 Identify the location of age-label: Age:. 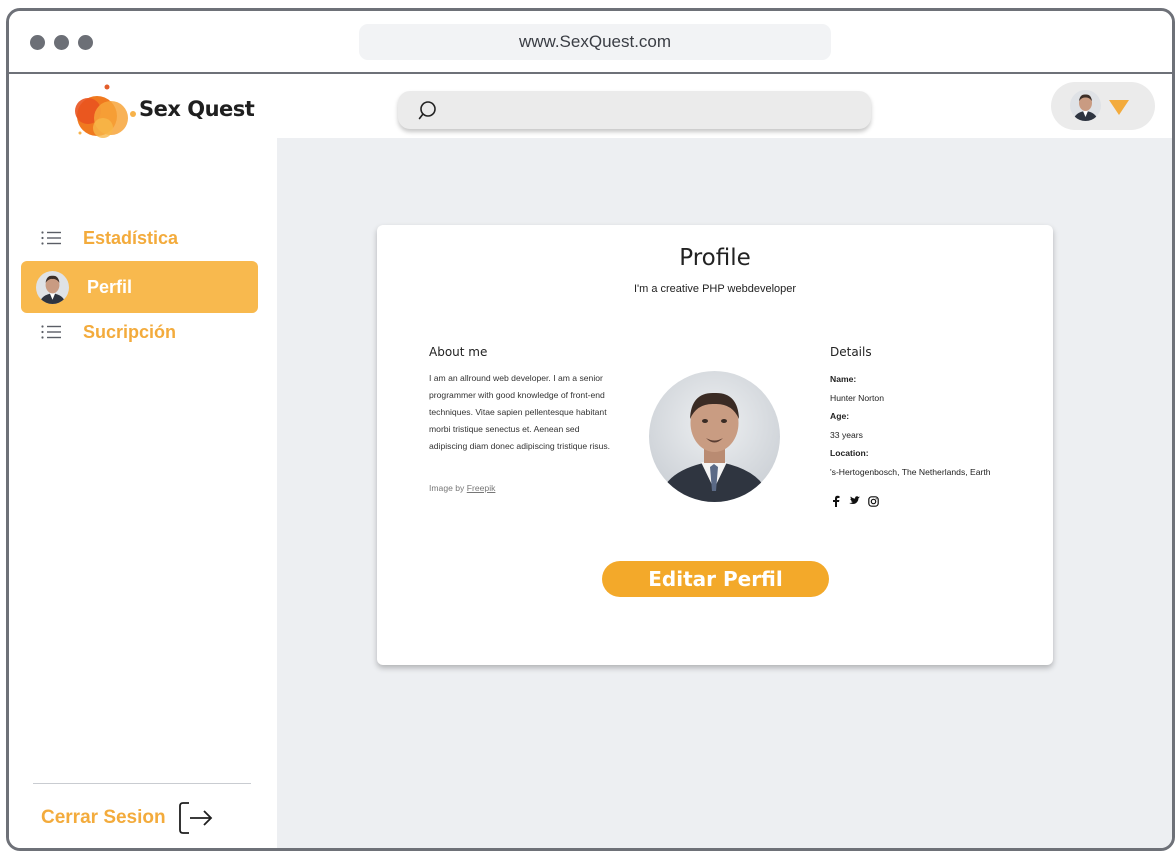
(840, 416).